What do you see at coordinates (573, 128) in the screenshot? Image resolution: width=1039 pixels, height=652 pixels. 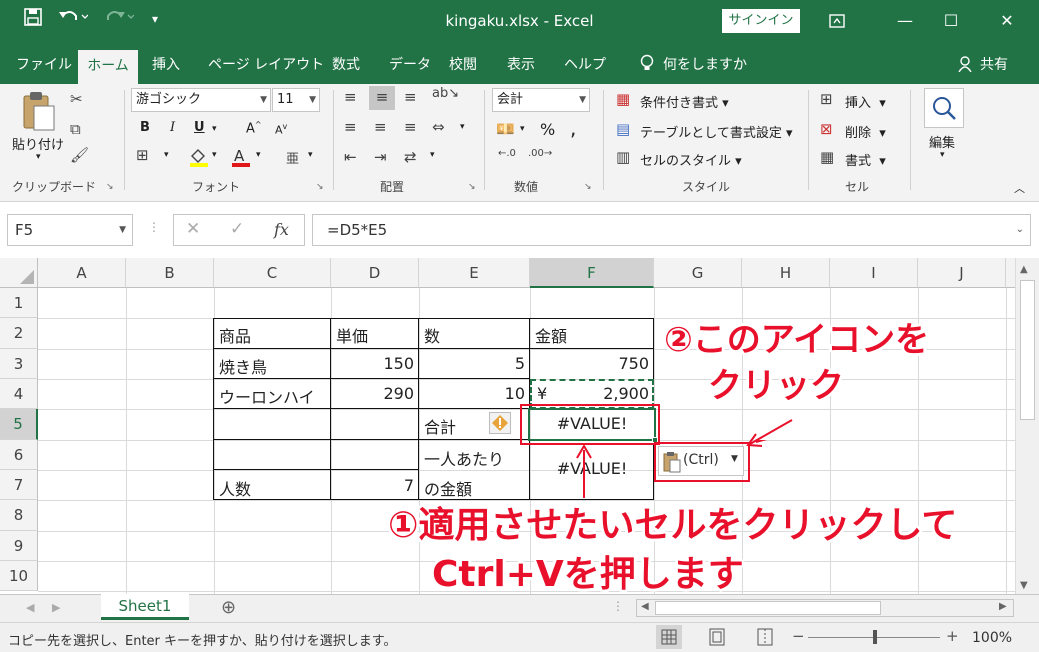 I see `comma-style-icon: ,` at bounding box center [573, 128].